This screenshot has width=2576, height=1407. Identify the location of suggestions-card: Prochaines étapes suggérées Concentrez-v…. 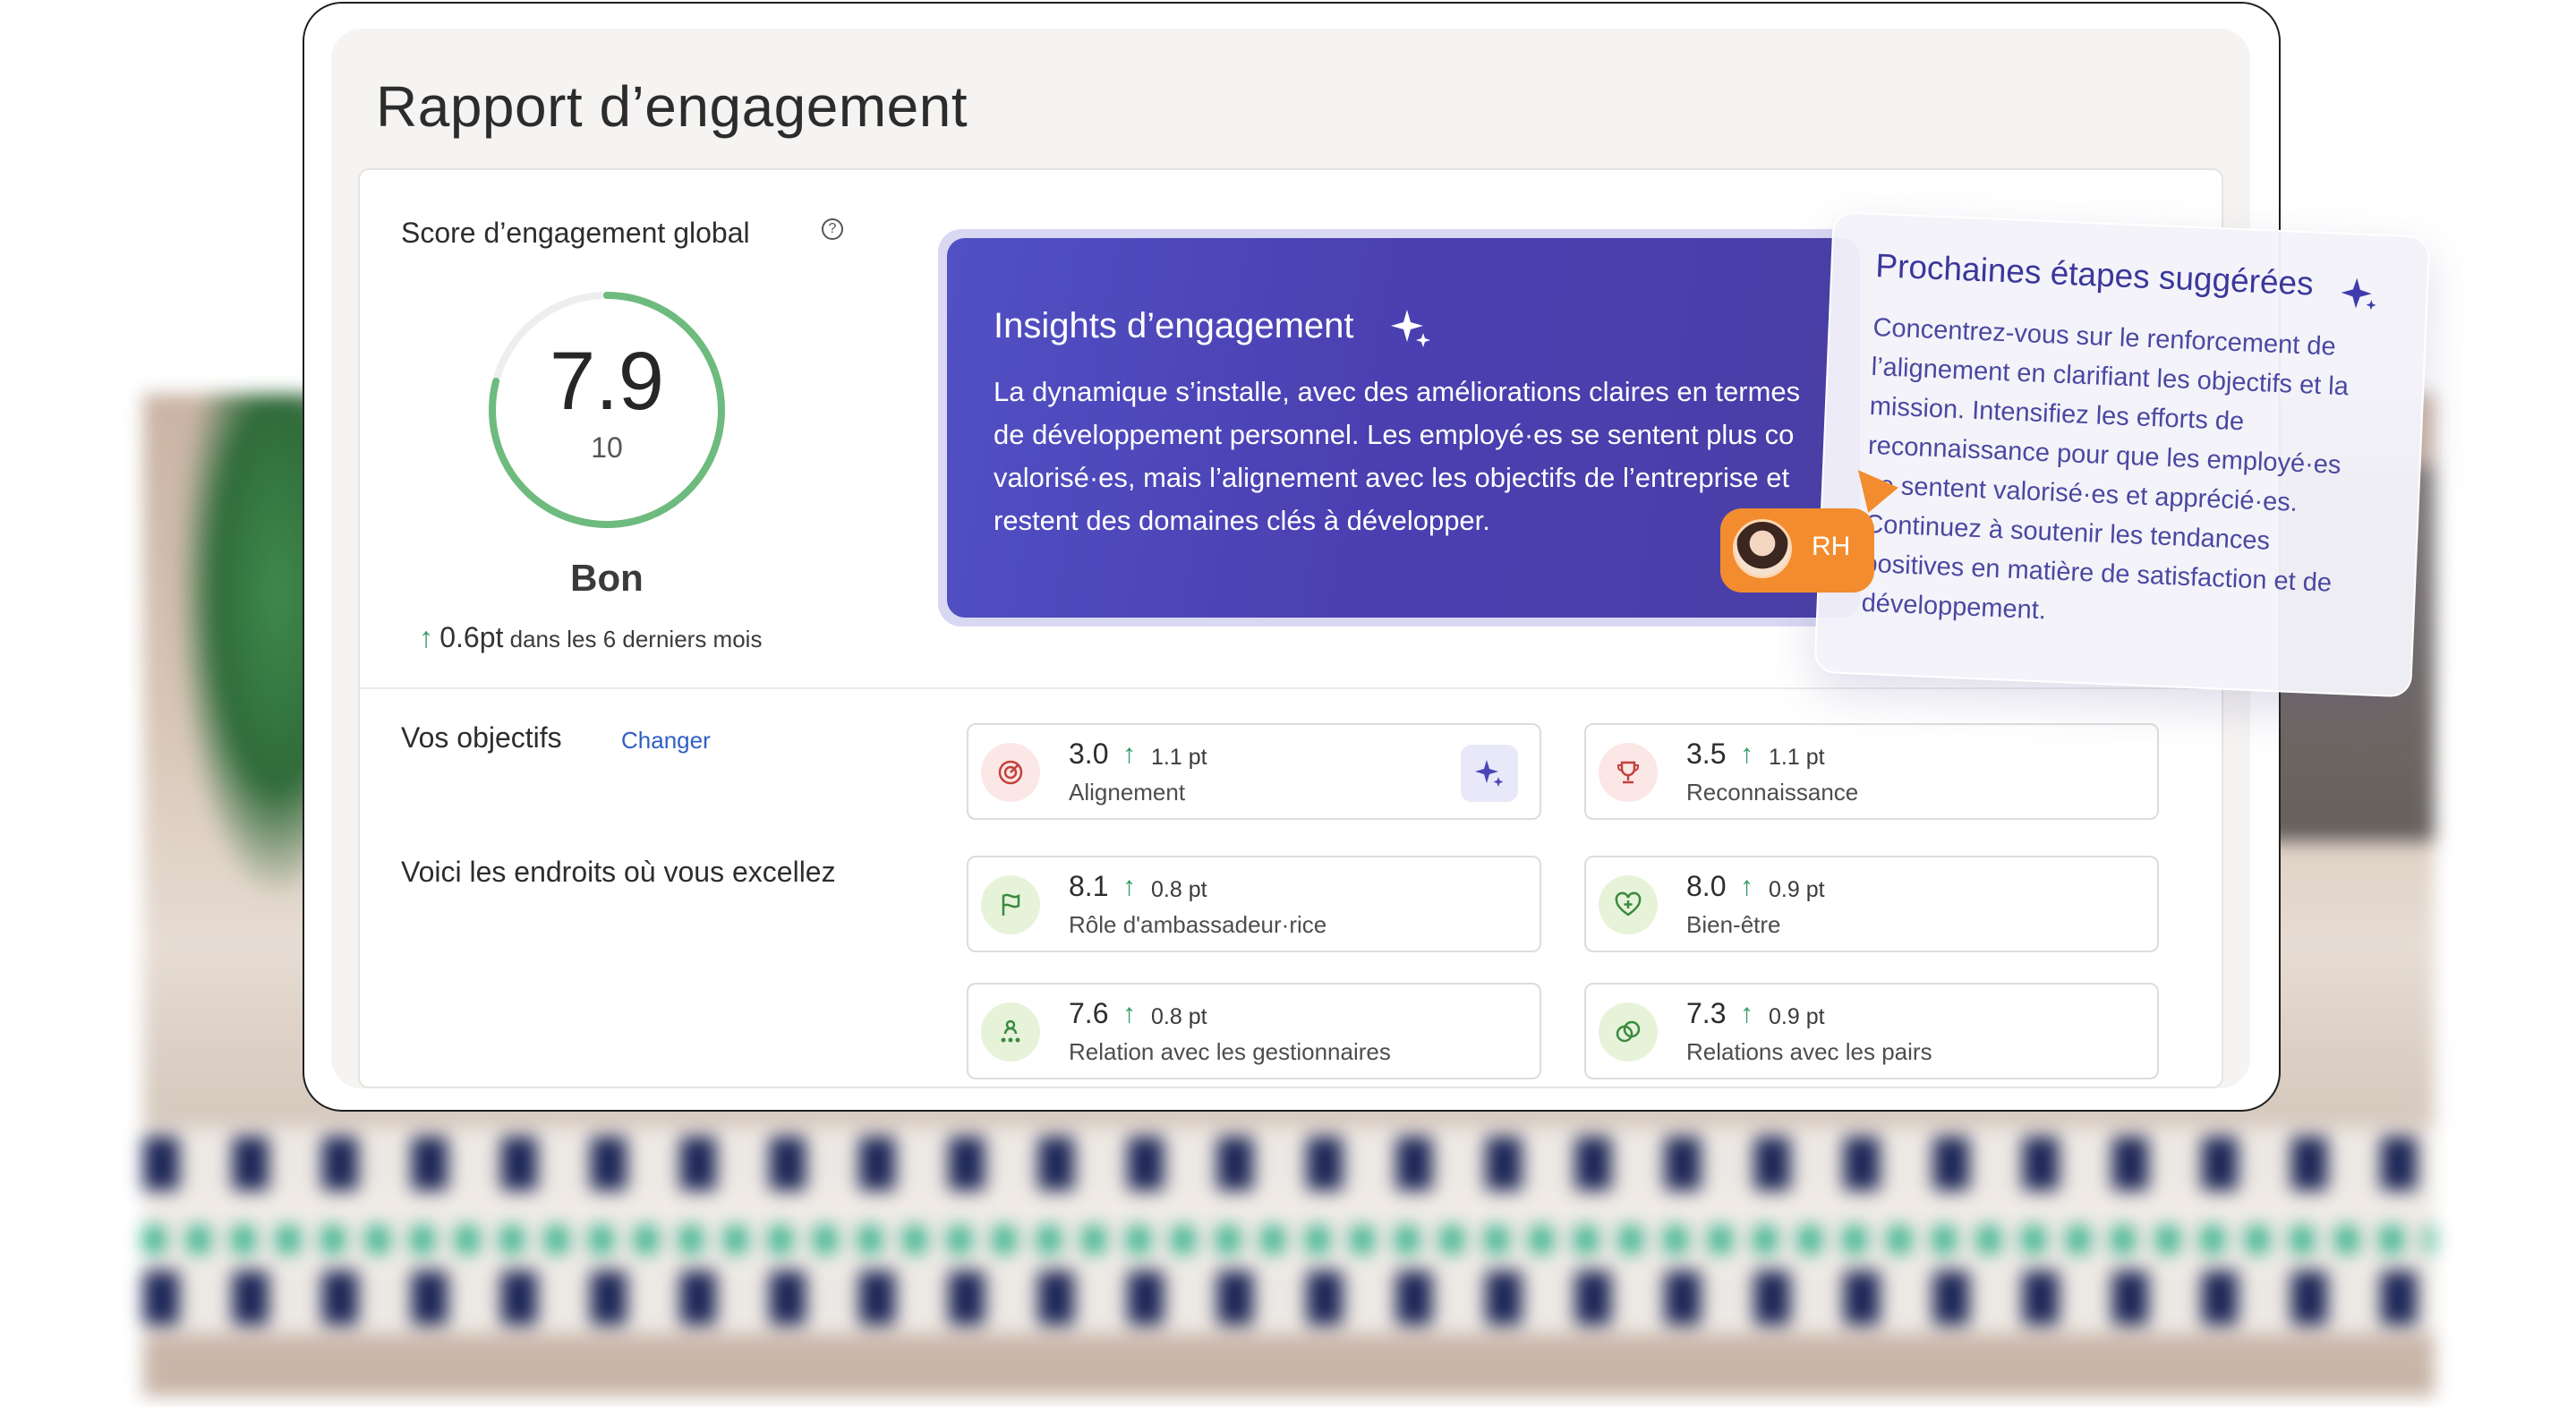
(2122, 454).